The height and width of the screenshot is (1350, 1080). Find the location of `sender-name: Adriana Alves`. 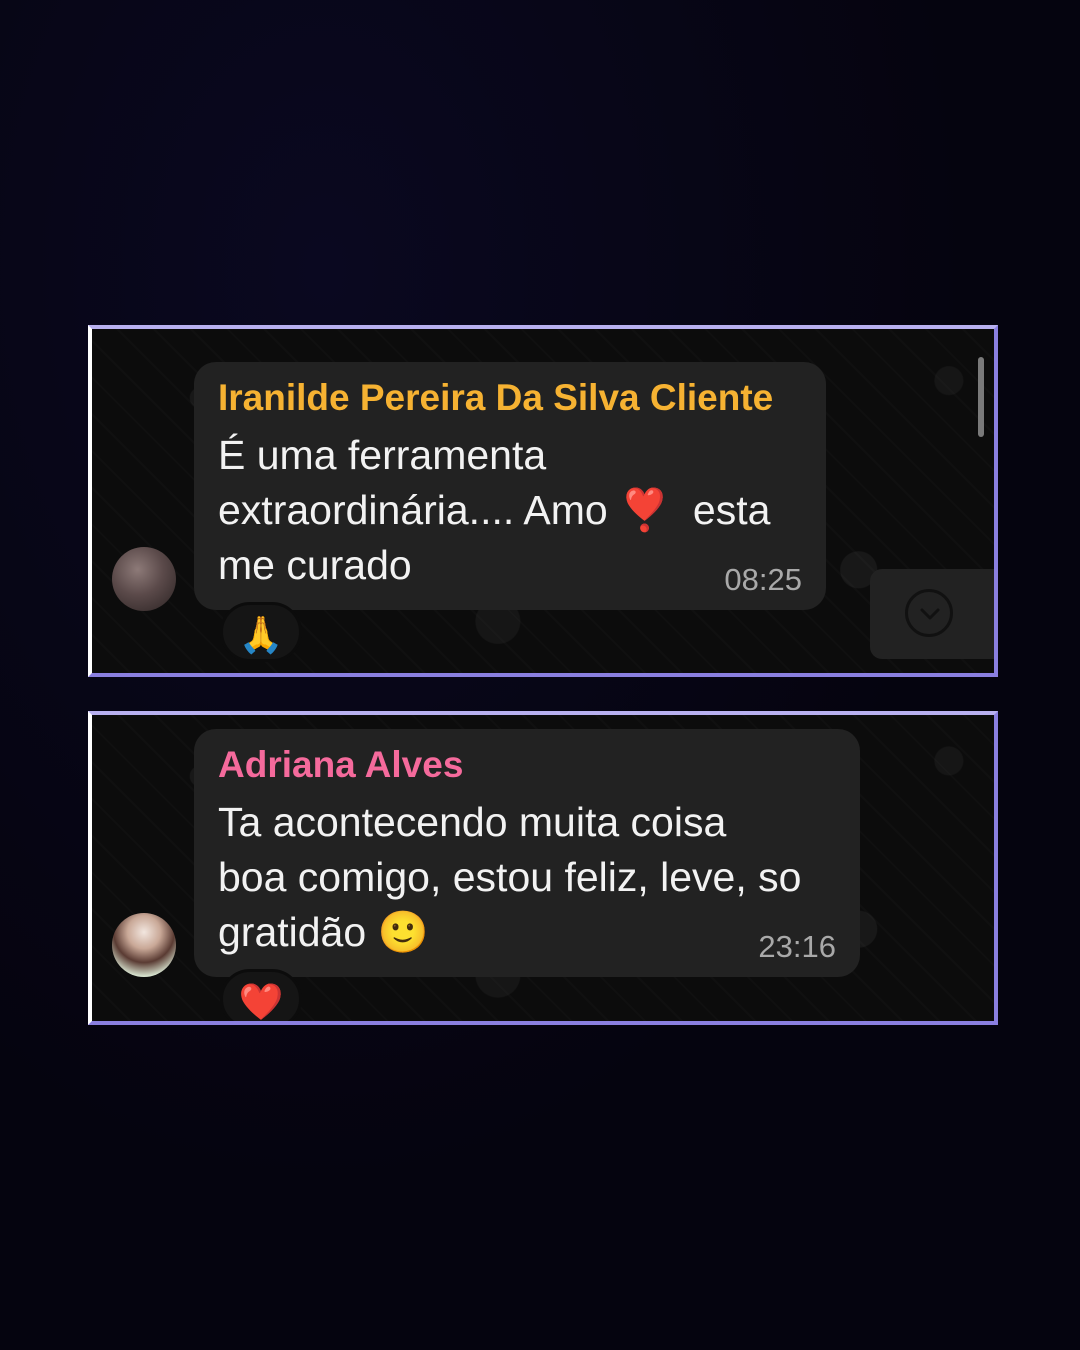

sender-name: Adriana Alves is located at coordinates (527, 765).